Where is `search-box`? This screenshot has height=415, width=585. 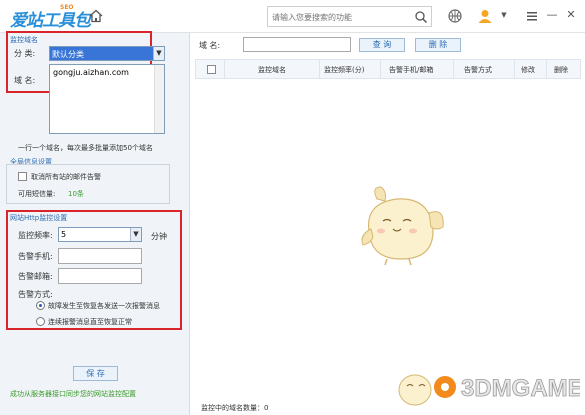 search-box is located at coordinates (349, 16).